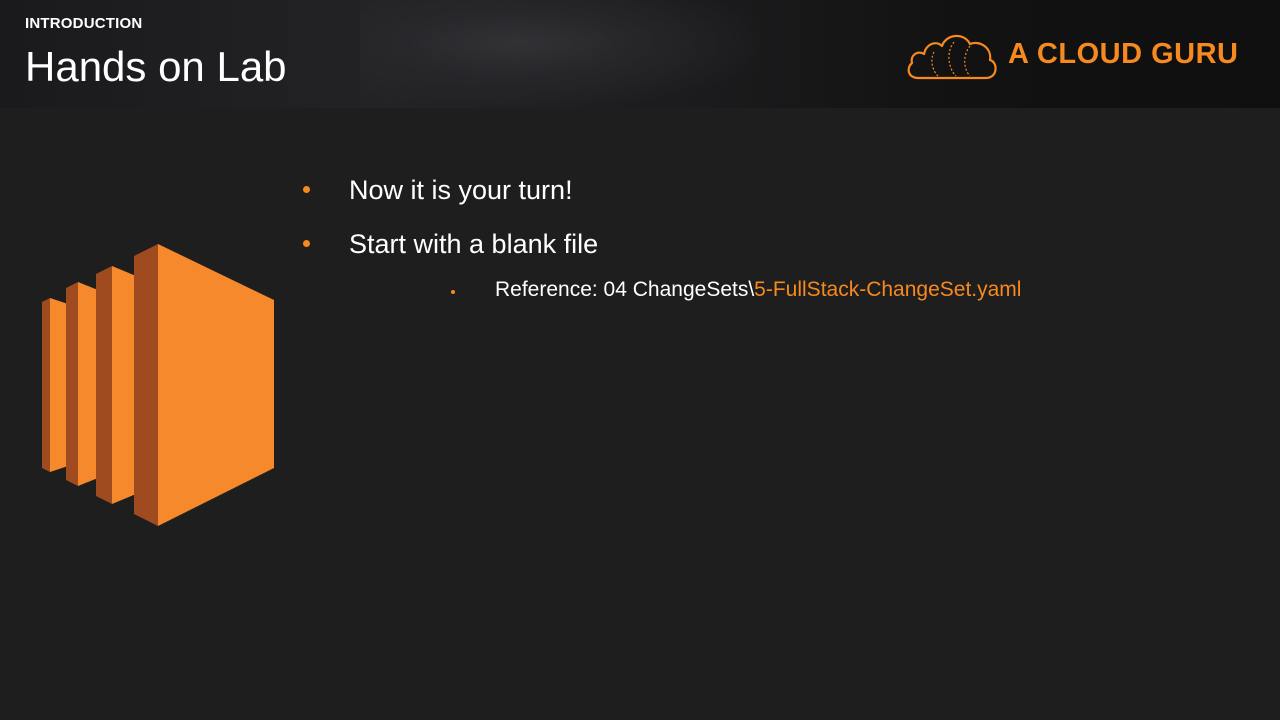  I want to click on list-item: Now it is your turn!, so click(750, 199).